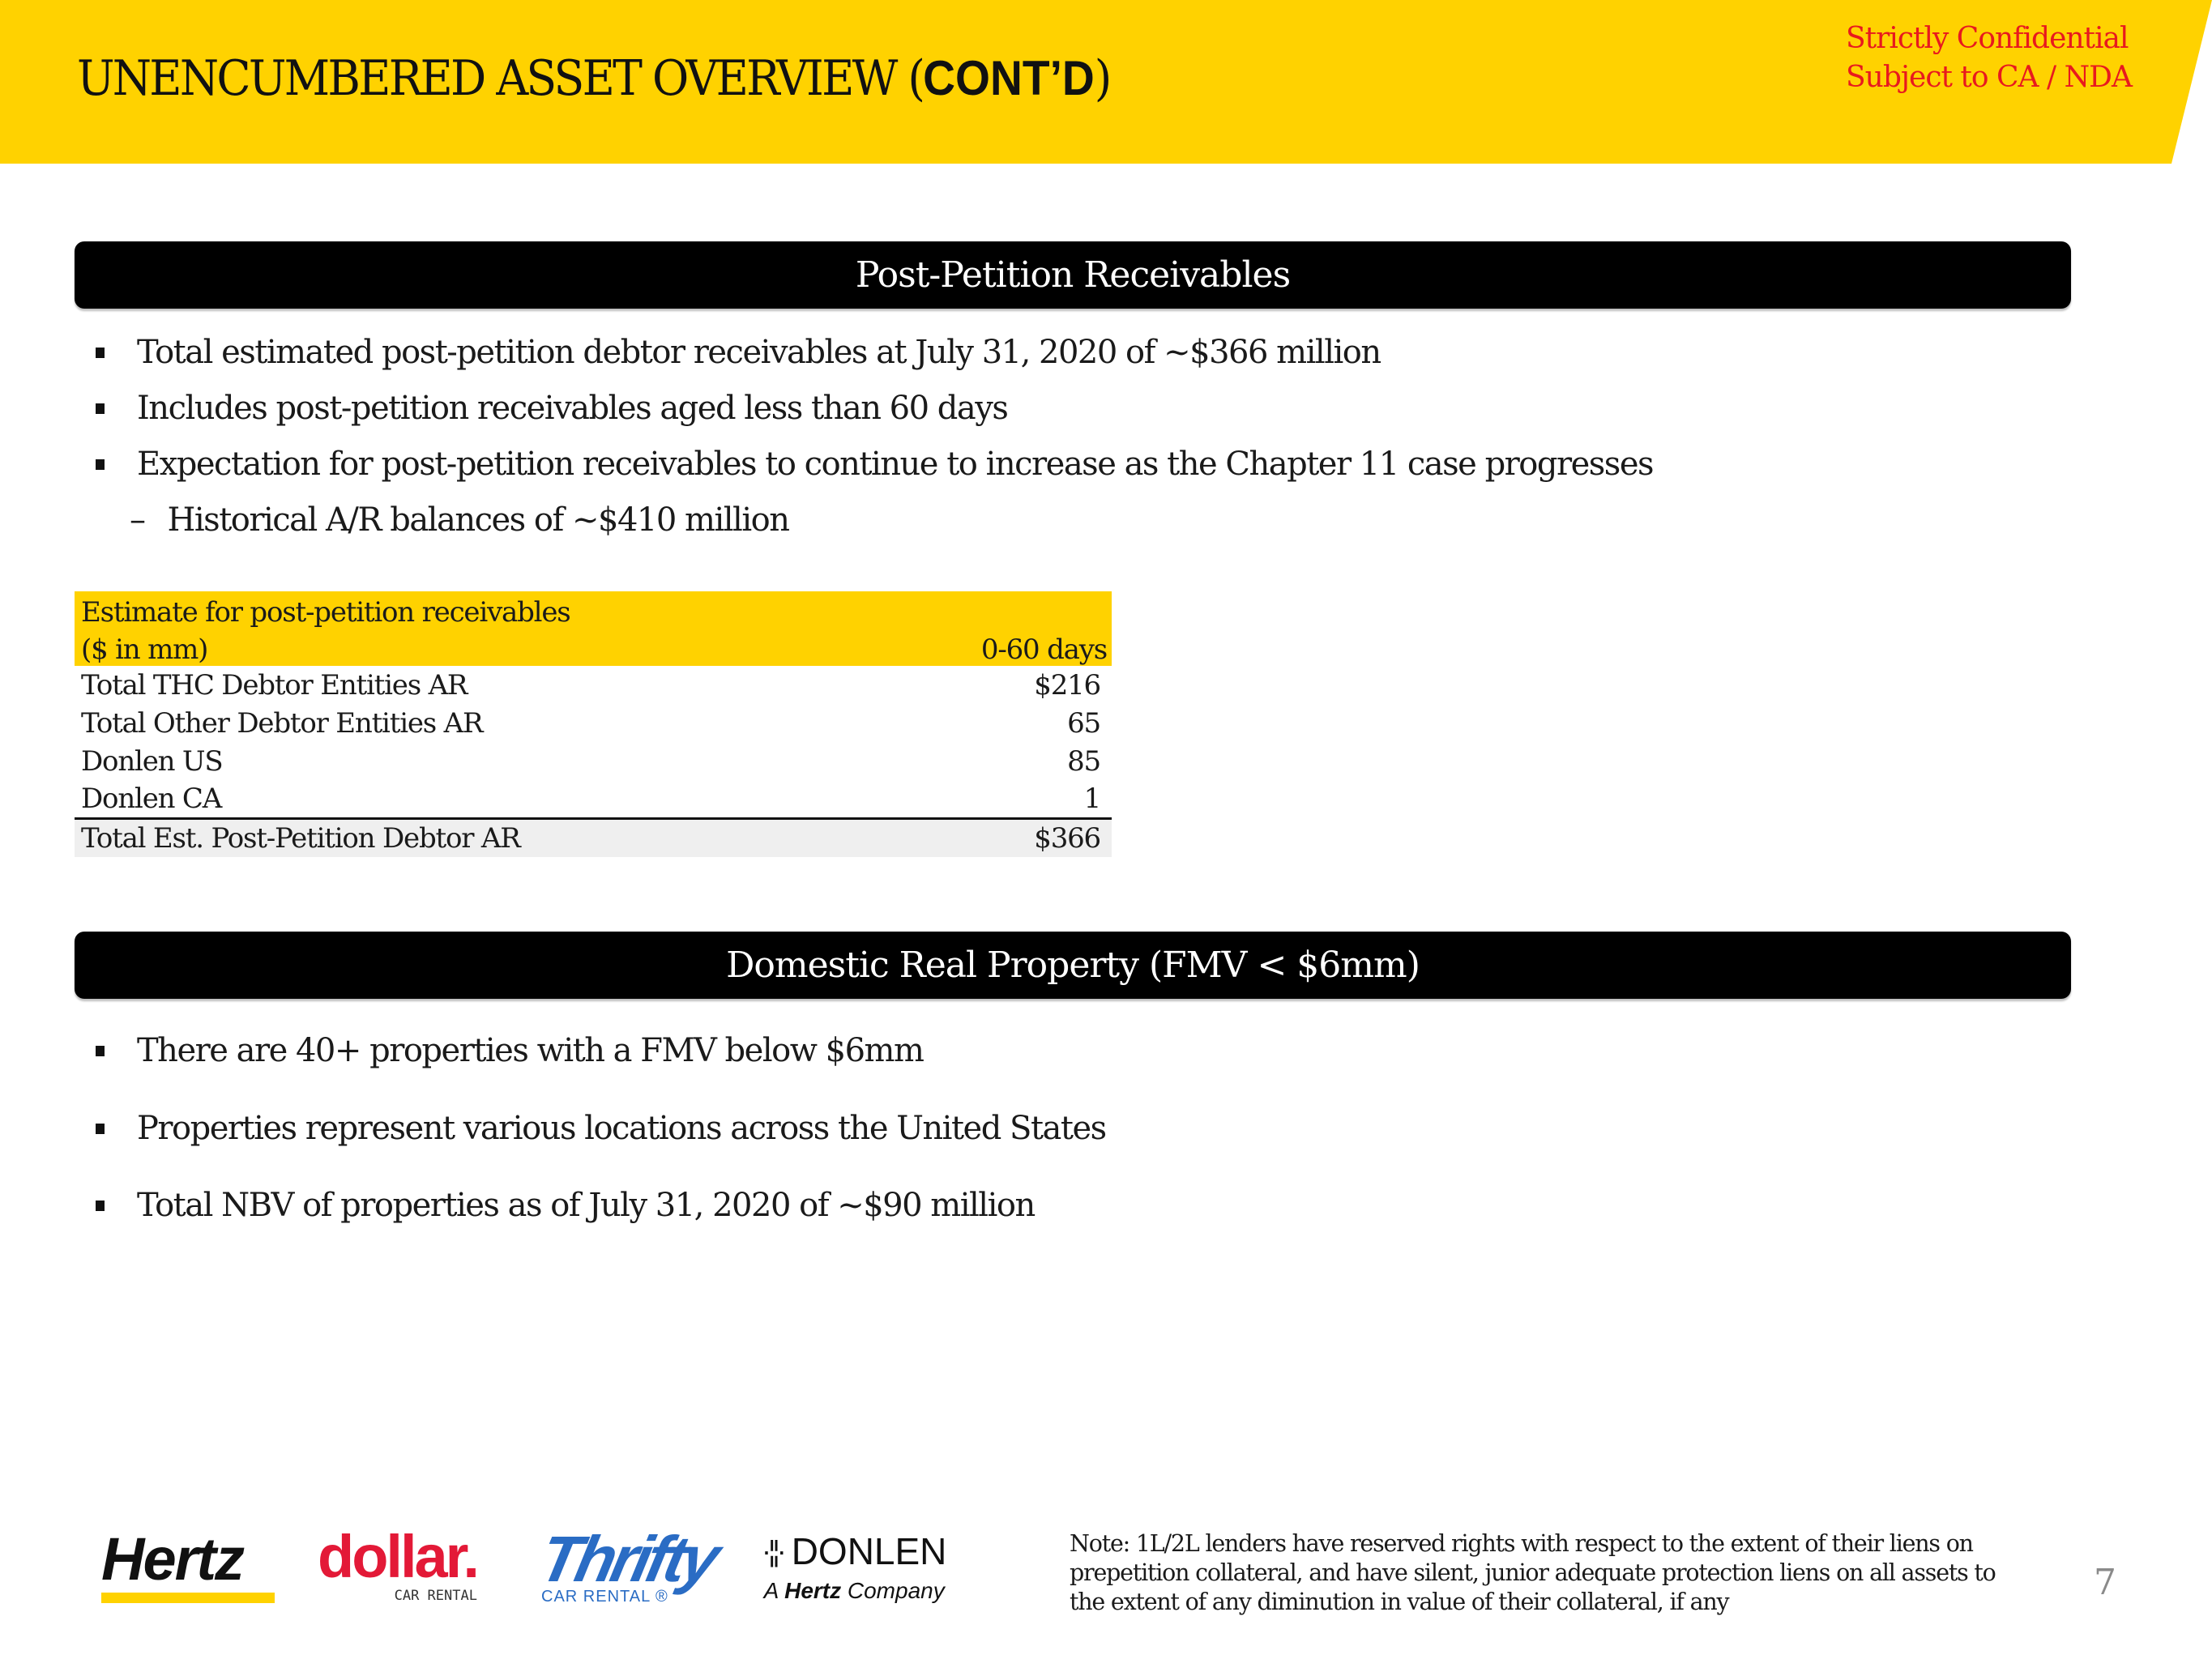 This screenshot has width=2212, height=1659. I want to click on section-title: Post-Petition Receivables, so click(1073, 275).